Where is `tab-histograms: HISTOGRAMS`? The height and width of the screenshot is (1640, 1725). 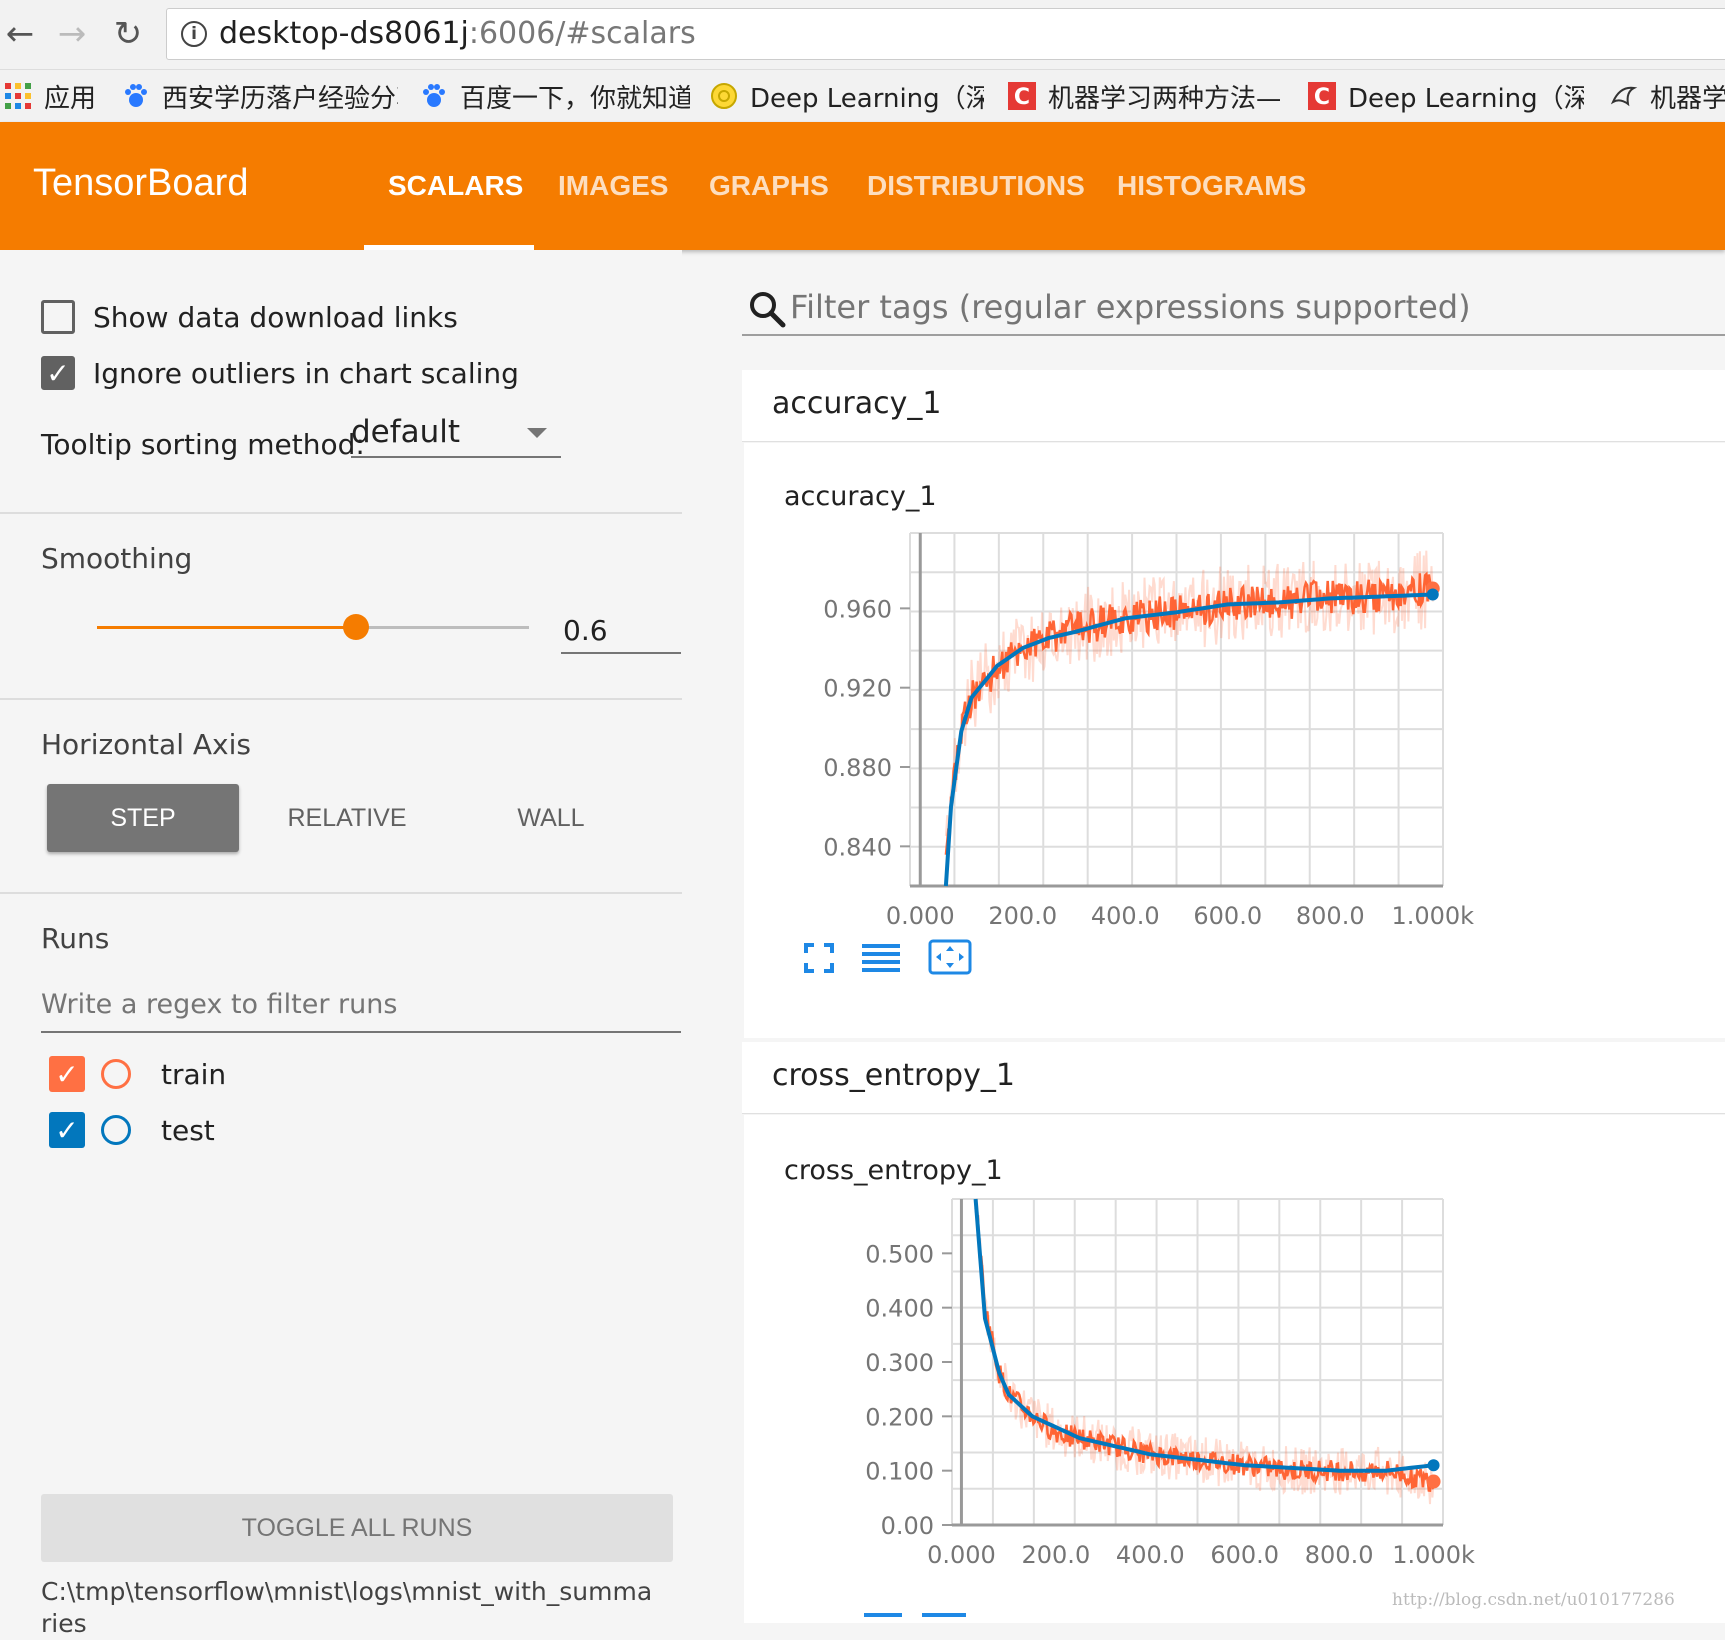
tab-histograms: HISTOGRAMS is located at coordinates (1211, 186).